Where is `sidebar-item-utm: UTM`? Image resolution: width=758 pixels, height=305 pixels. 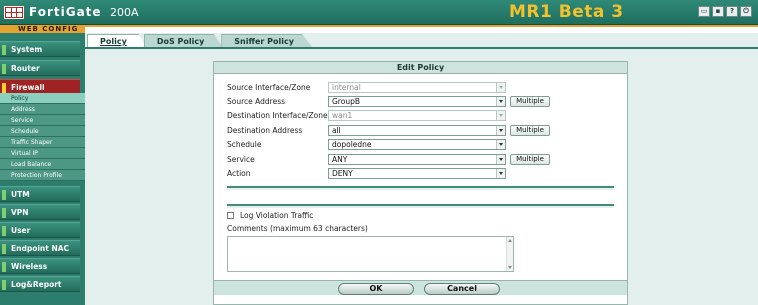
sidebar-item-utm: UTM is located at coordinates (40, 194).